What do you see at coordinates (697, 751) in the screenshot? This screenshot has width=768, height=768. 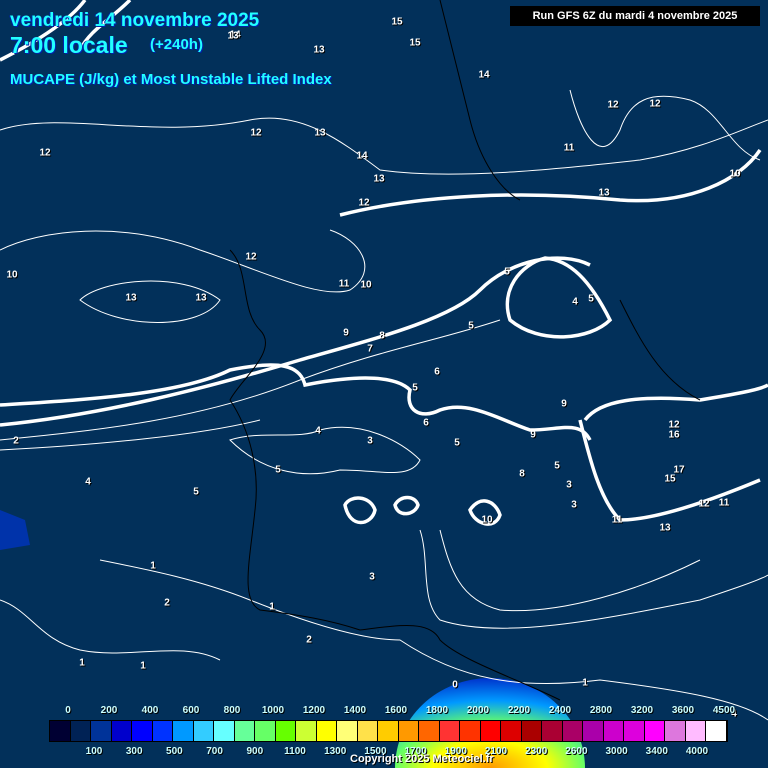 I see `colorbar-bottom-label: 4000` at bounding box center [697, 751].